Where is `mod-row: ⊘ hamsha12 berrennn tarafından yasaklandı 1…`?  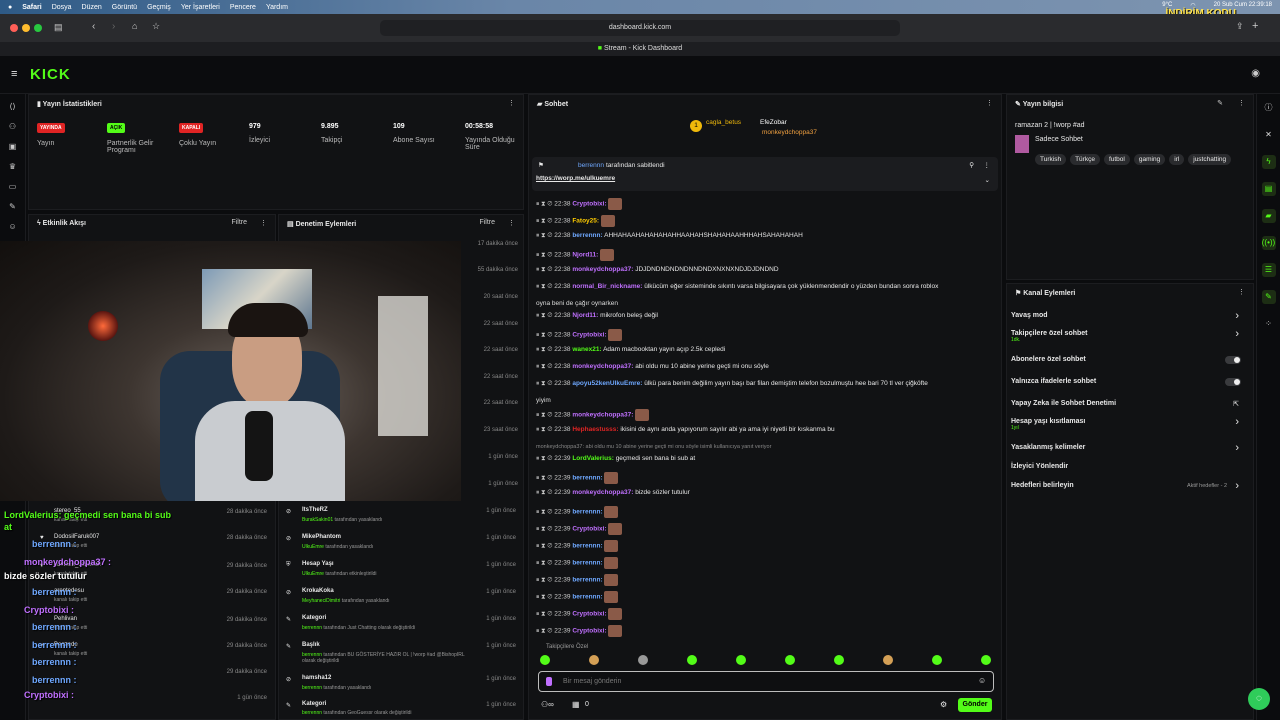
mod-row: ⊘ hamsha12 berrennn tarafından yasaklandı 1… is located at coordinates (401, 684).